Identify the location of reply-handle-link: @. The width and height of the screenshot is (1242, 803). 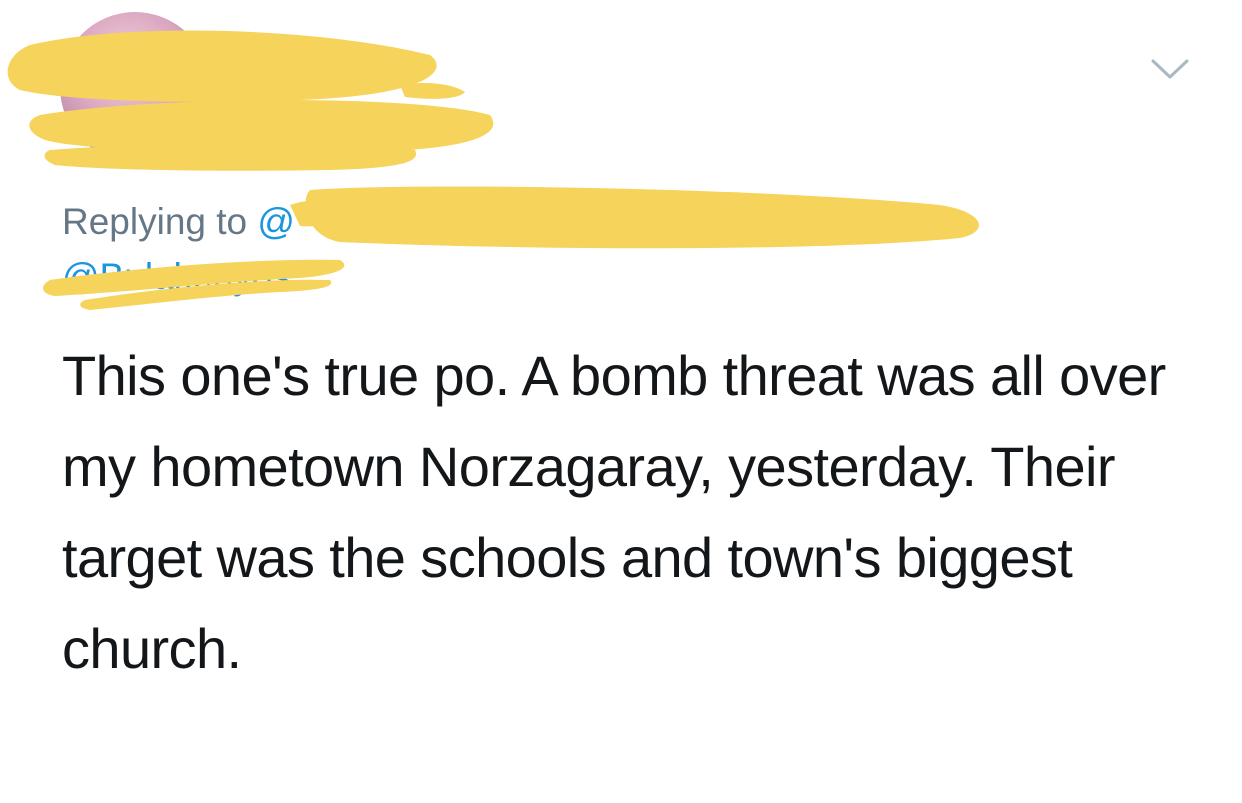
(276, 221).